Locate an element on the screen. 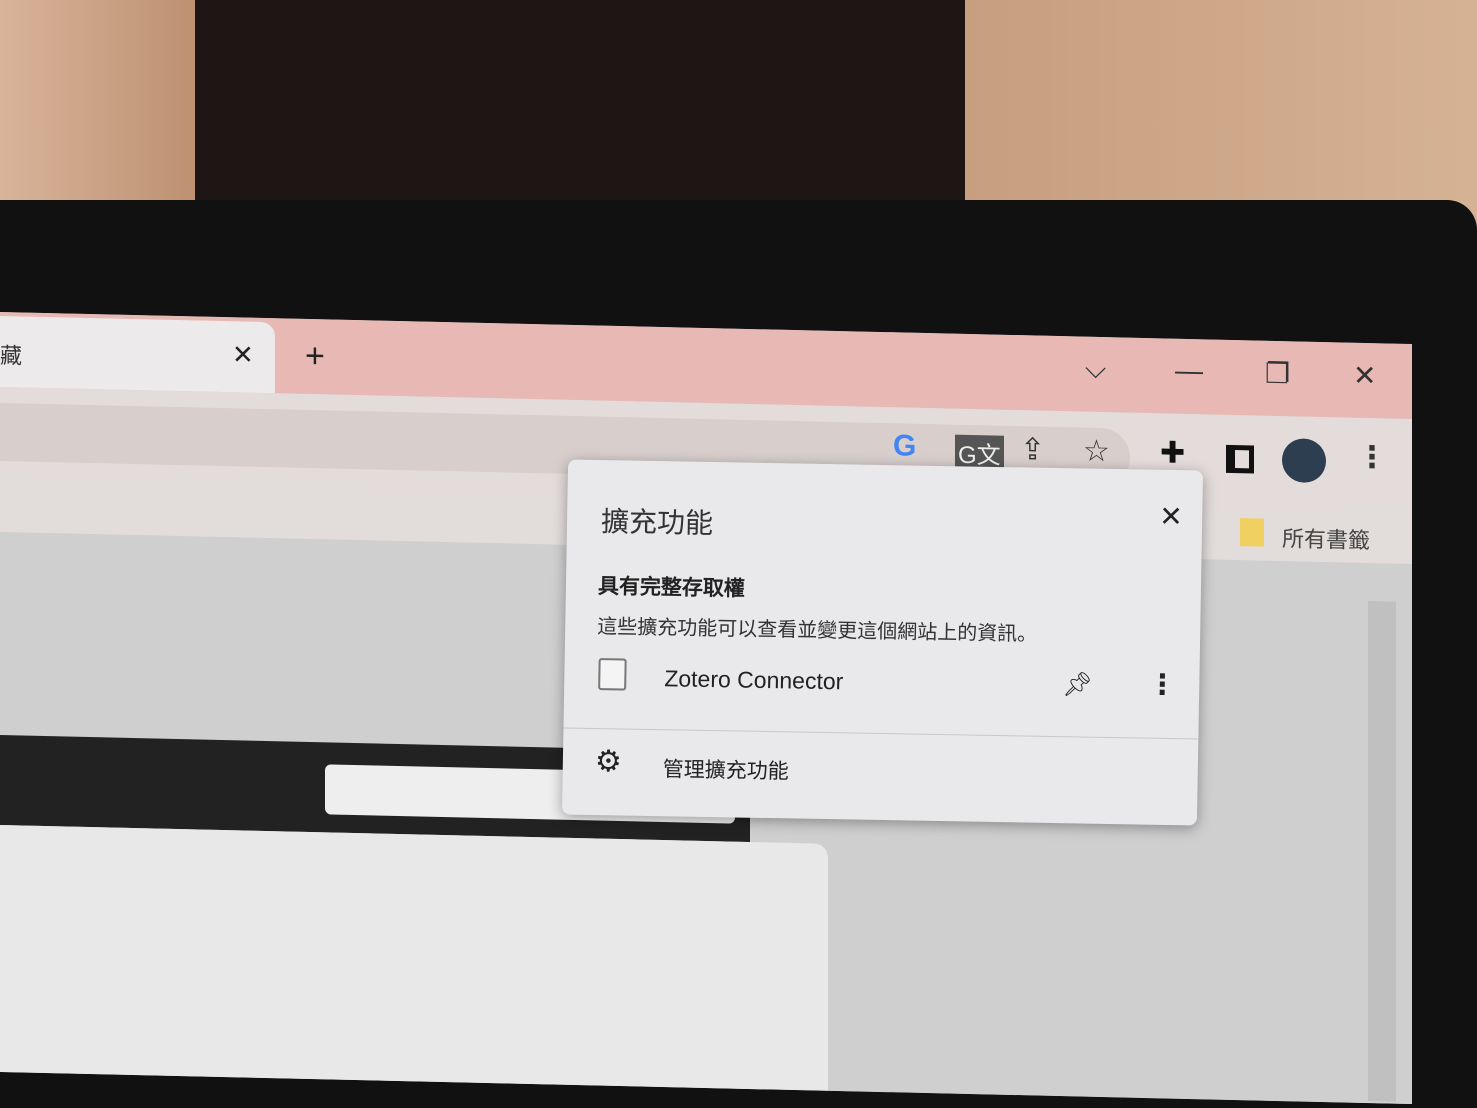 This screenshot has height=1108, width=1477. tab-search-button: ⌵ is located at coordinates (1095, 369).